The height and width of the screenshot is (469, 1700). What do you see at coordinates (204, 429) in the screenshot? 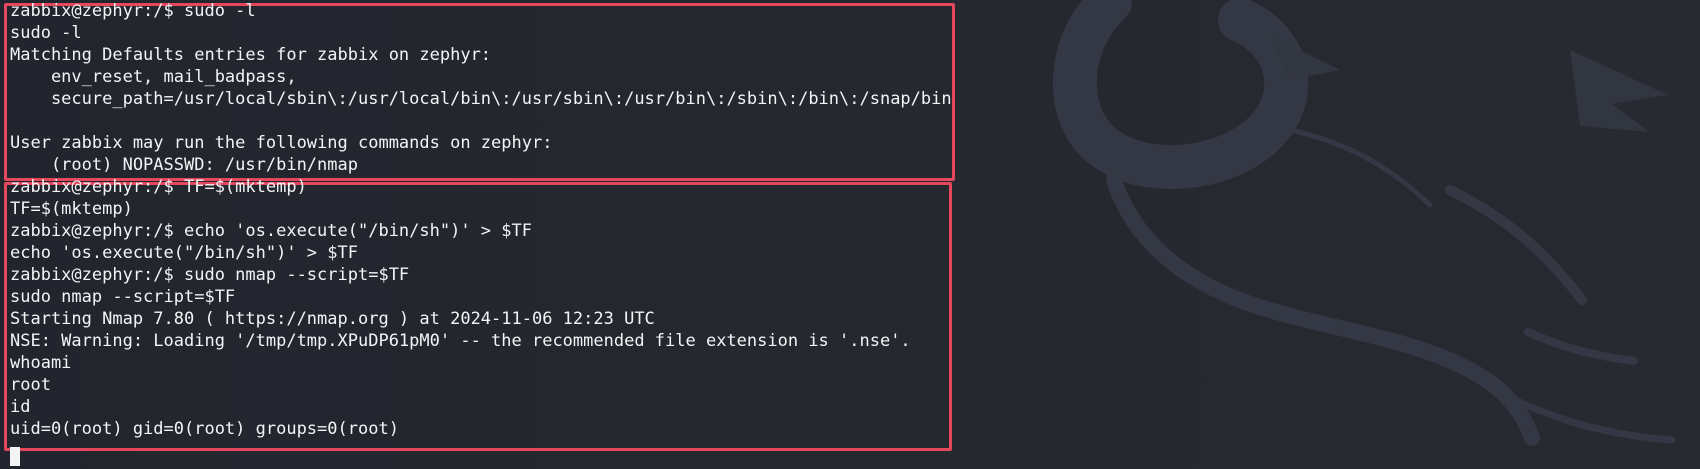
I see `terminal-line-id-output: uid=0(root) gid=0(root) groups=0(root)` at bounding box center [204, 429].